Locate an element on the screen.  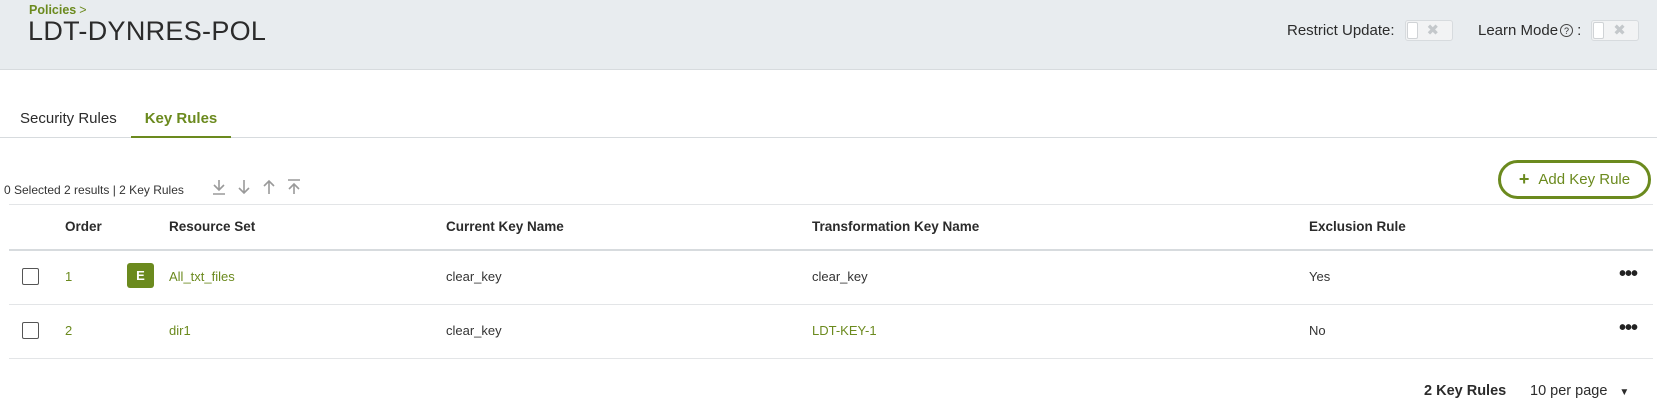
plus-icon: + is located at coordinates (1524, 179).